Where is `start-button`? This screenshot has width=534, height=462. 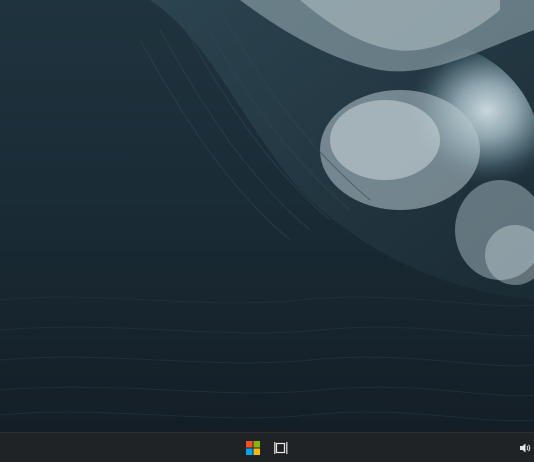
start-button is located at coordinates (253, 448).